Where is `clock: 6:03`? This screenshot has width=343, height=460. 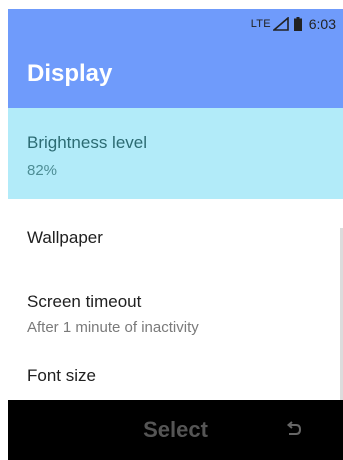 clock: 6:03 is located at coordinates (322, 24).